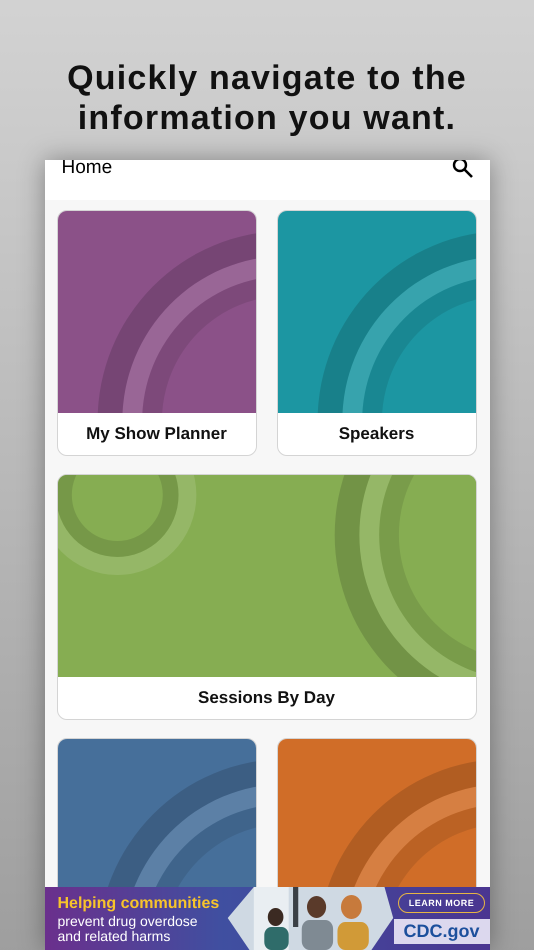 The height and width of the screenshot is (950, 534). What do you see at coordinates (156, 333) in the screenshot?
I see `menu-tile: My Show Planner` at bounding box center [156, 333].